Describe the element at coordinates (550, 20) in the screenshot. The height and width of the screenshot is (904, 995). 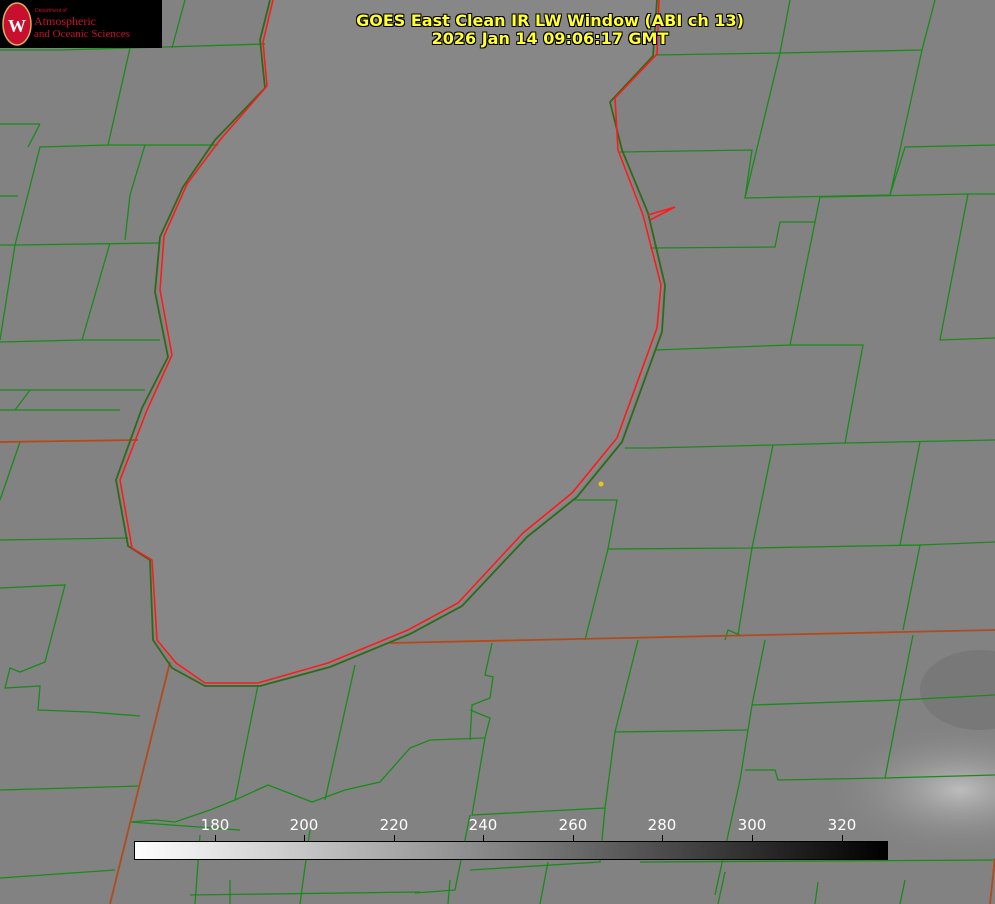
I see `map-title: GOES East Clean IR LW Window (ABI ch 13)` at that location.